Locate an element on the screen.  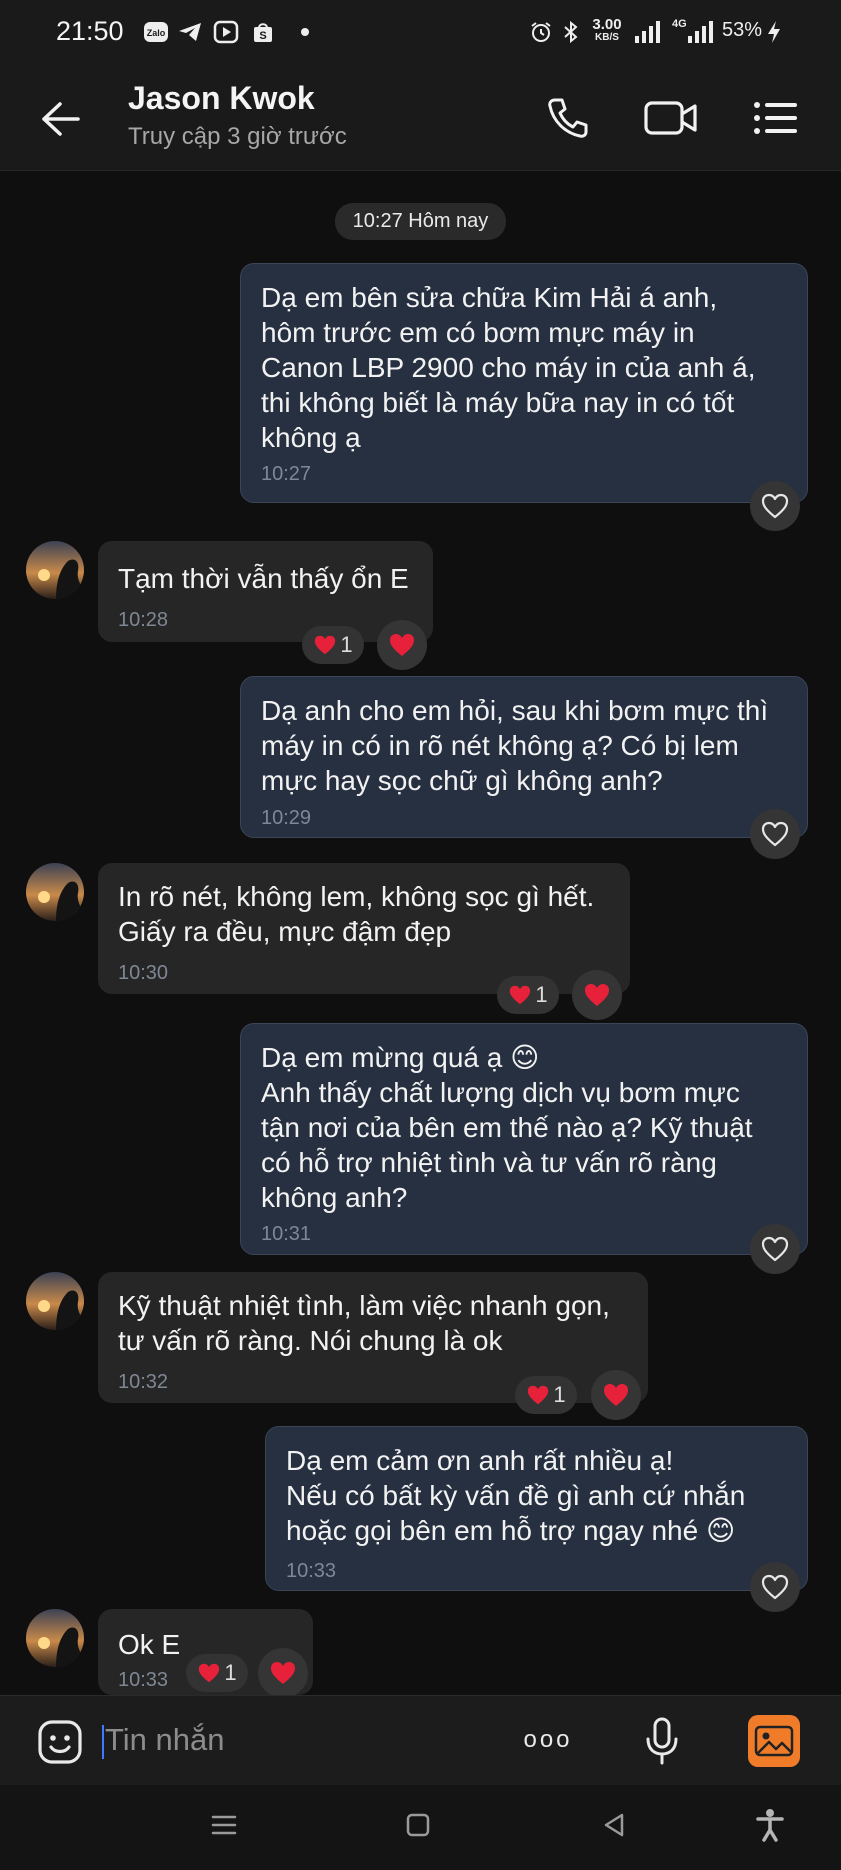
message-input-bar: Tin nhắn ooo is located at coordinates (420, 1740).